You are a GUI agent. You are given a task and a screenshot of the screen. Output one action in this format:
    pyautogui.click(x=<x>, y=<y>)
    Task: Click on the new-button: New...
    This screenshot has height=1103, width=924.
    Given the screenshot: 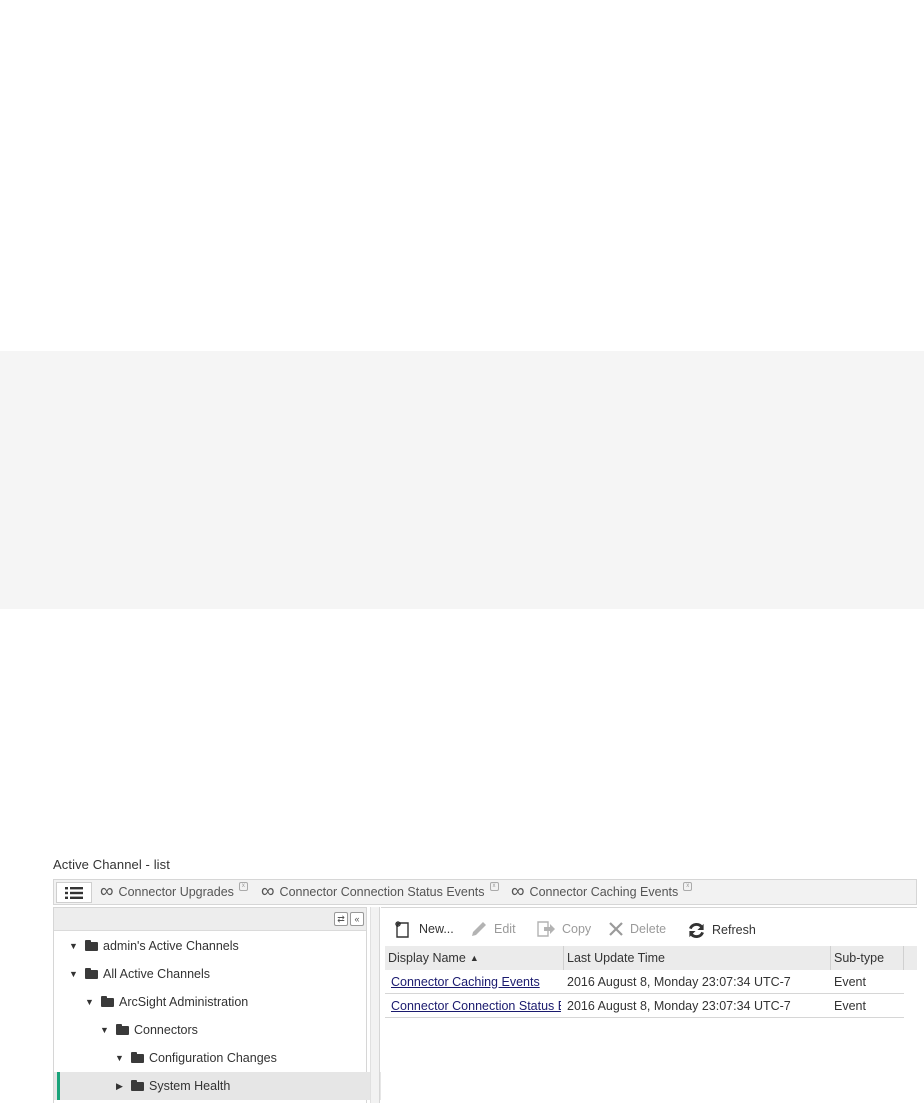 What is the action you would take?
    pyautogui.click(x=423, y=929)
    